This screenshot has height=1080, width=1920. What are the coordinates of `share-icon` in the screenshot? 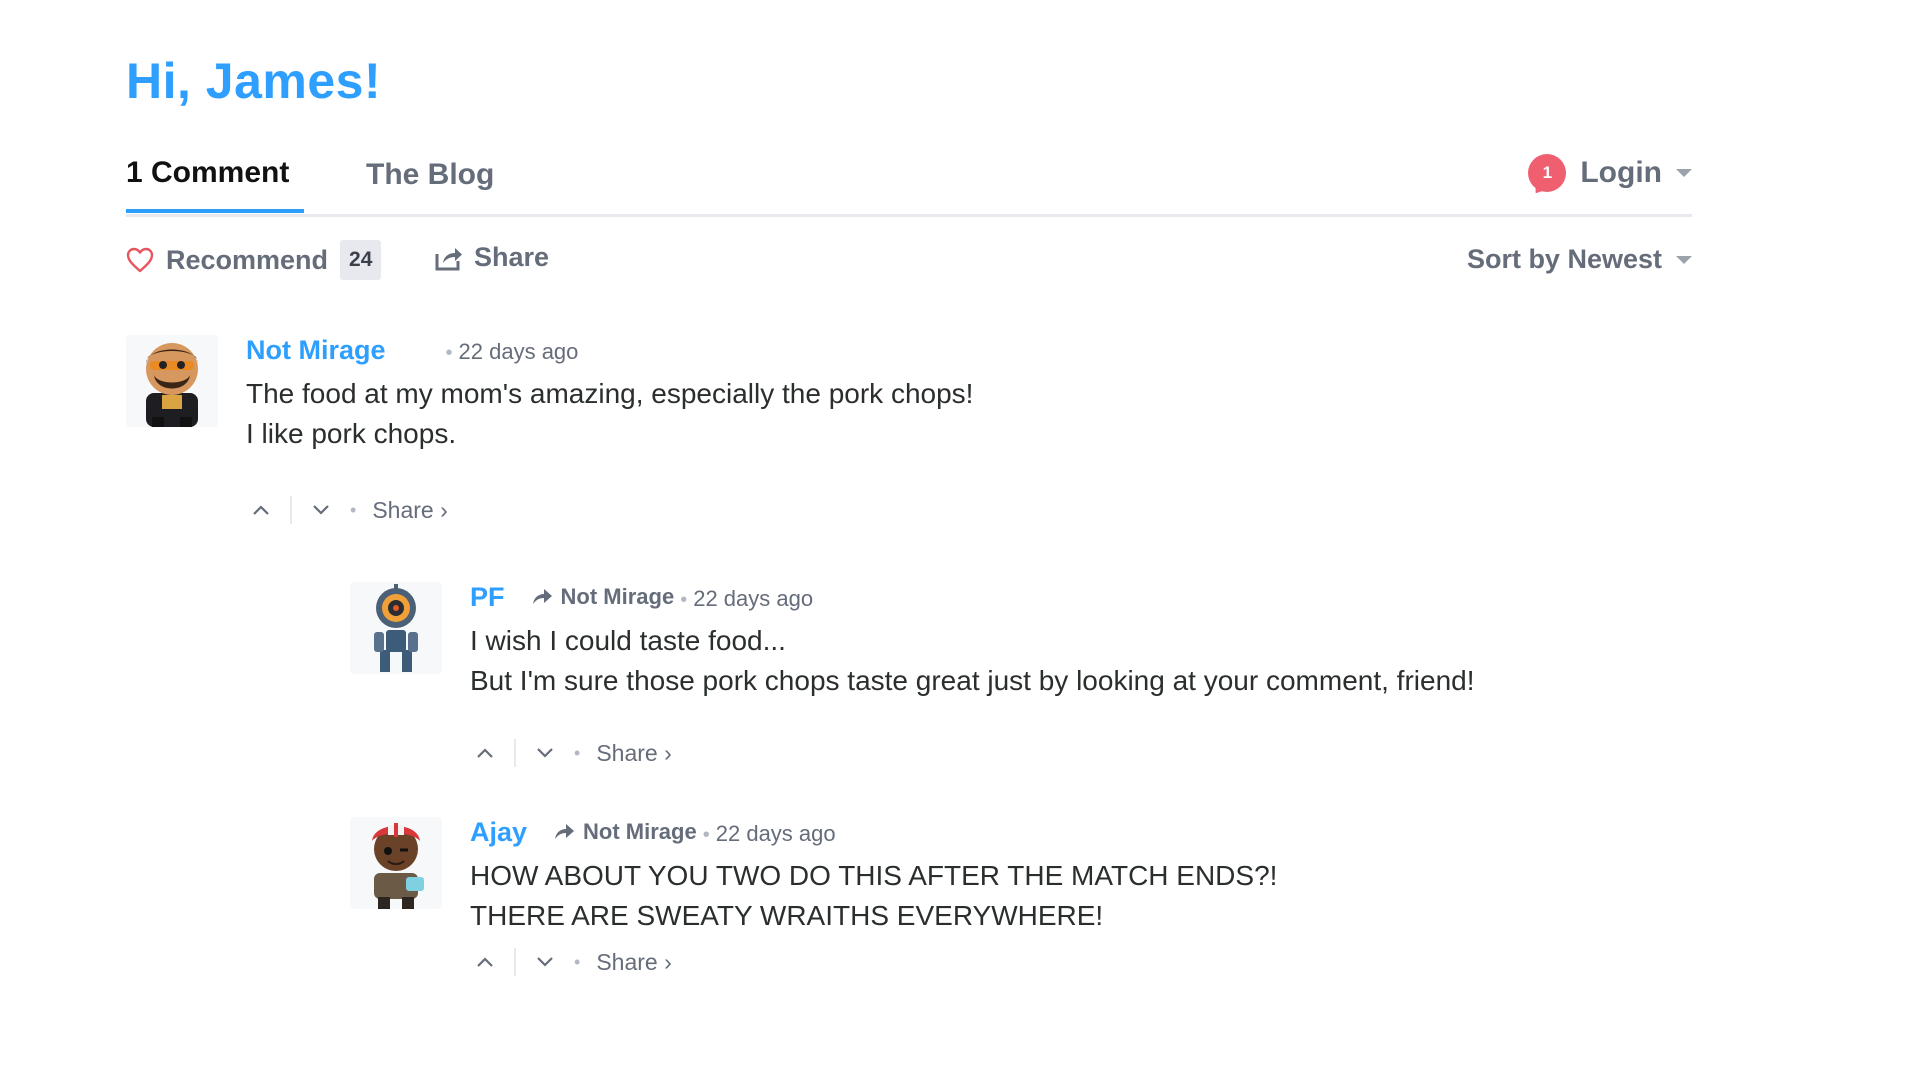 It's located at (449, 258).